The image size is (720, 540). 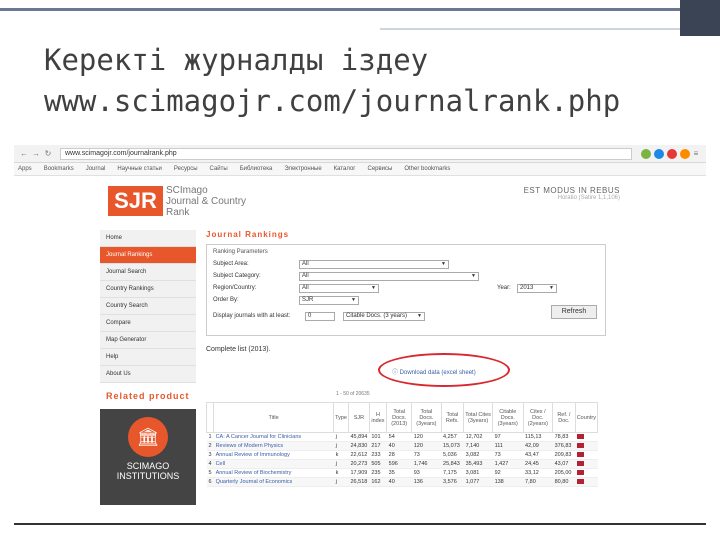 I want to click on nav-journal-rankings: Journal Rankings, so click(x=148, y=255).